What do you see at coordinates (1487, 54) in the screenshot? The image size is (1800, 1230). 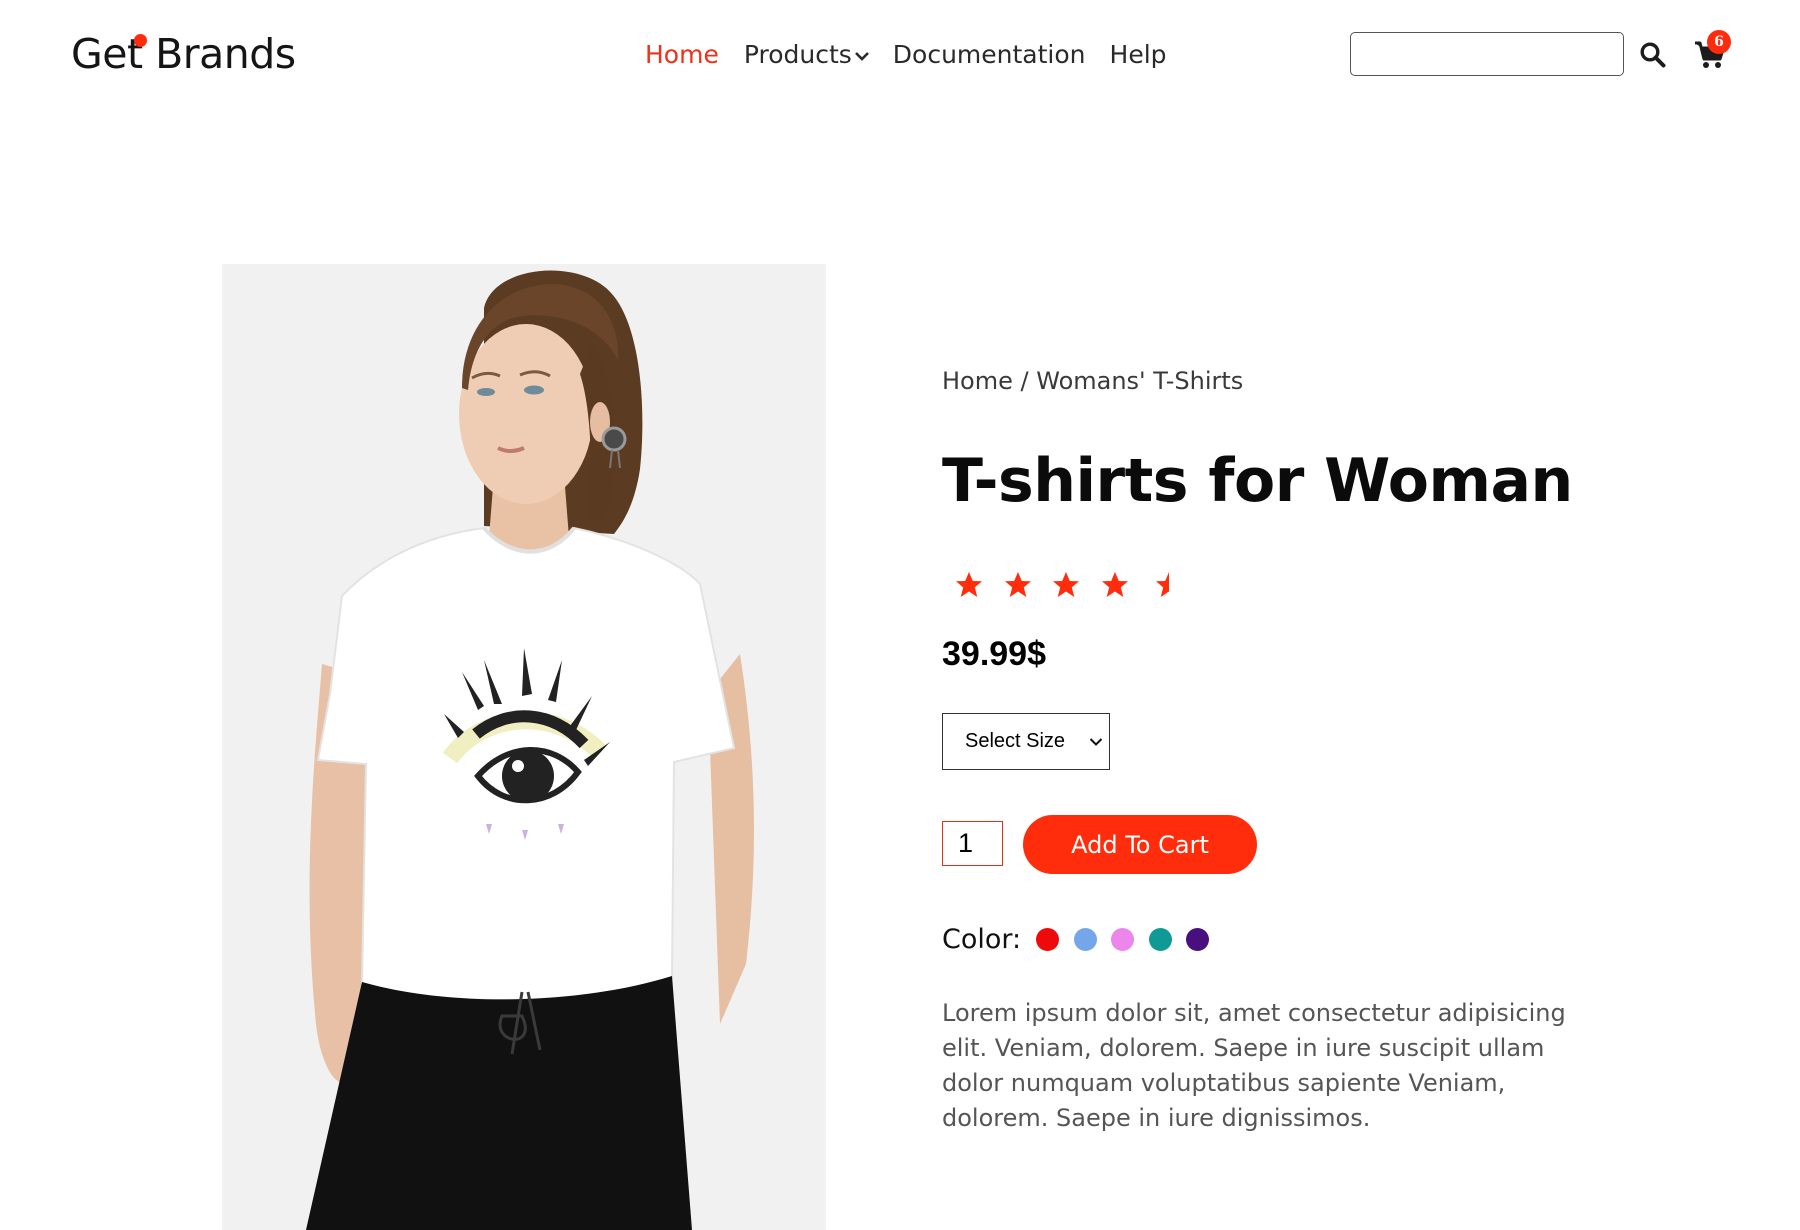 I see `search-input` at bounding box center [1487, 54].